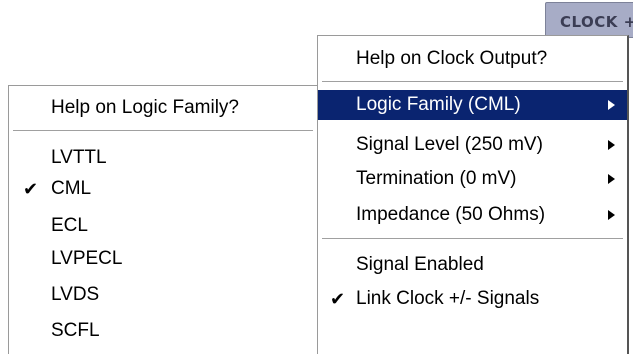 The width and height of the screenshot is (633, 354). I want to click on logic-option-label: ECL, so click(69, 225).